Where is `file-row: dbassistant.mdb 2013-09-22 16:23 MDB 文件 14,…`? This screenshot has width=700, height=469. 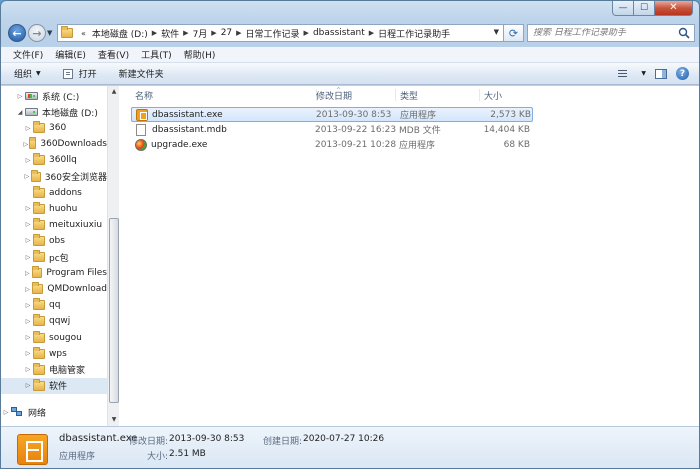 file-row: dbassistant.mdb 2013-09-22 16:23 MDB 文件 14,… is located at coordinates (332, 129).